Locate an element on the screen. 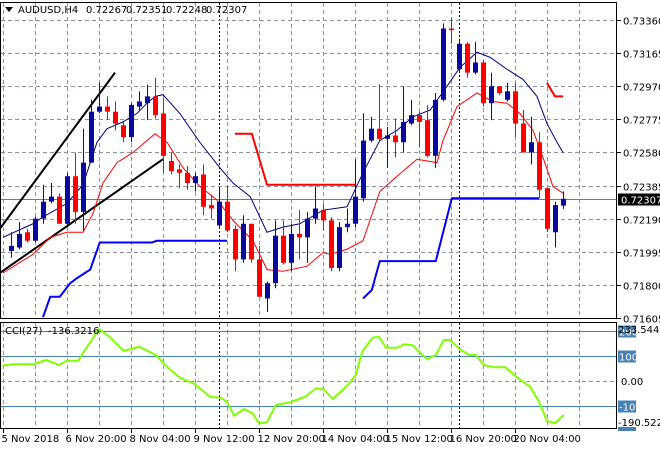 The height and width of the screenshot is (450, 660). price-tick-label: 0.72580 is located at coordinates (641, 154).